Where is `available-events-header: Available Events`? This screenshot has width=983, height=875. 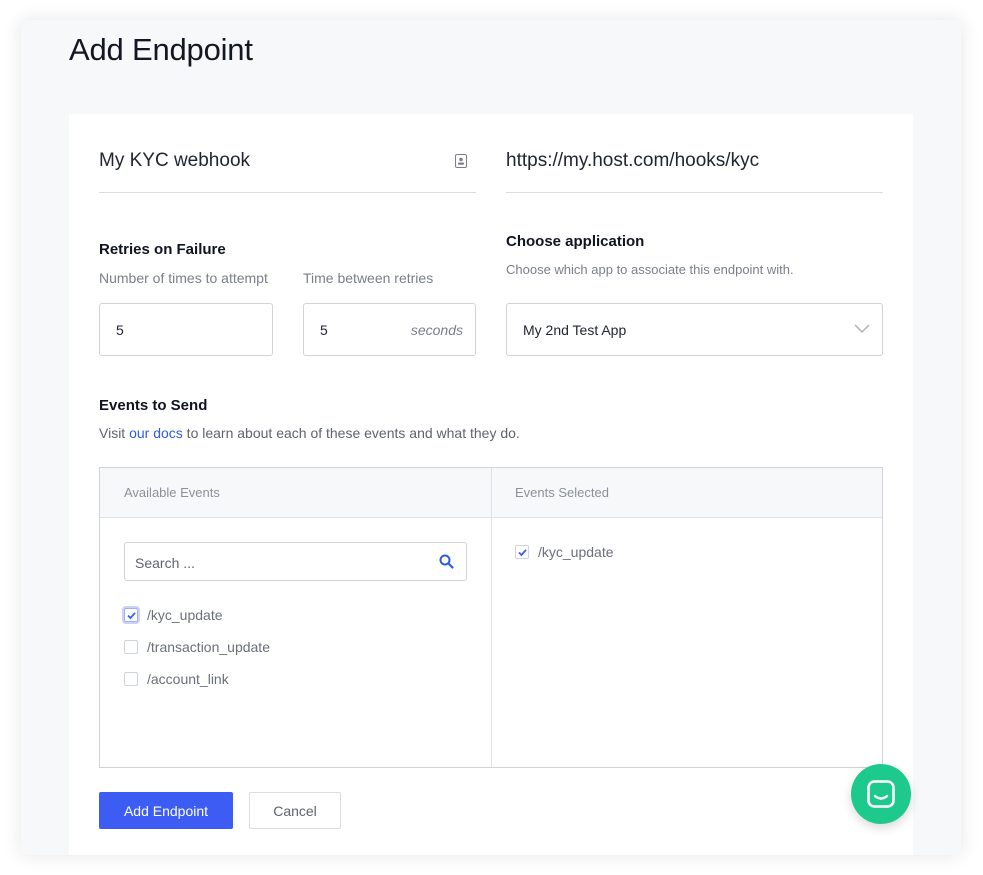 available-events-header: Available Events is located at coordinates (172, 492).